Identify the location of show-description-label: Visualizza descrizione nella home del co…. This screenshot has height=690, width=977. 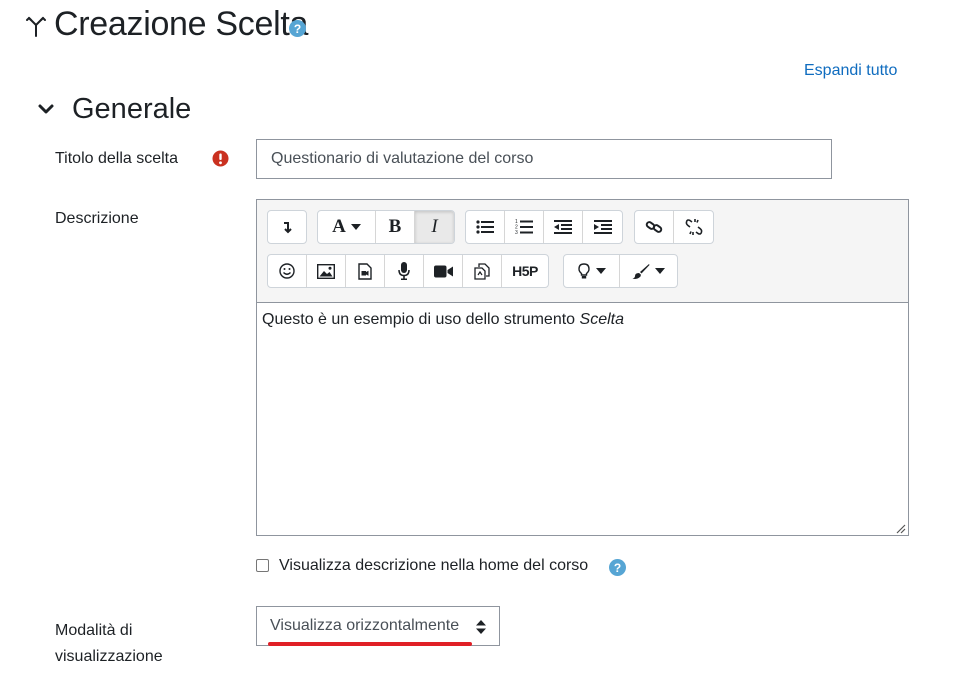
(433, 566).